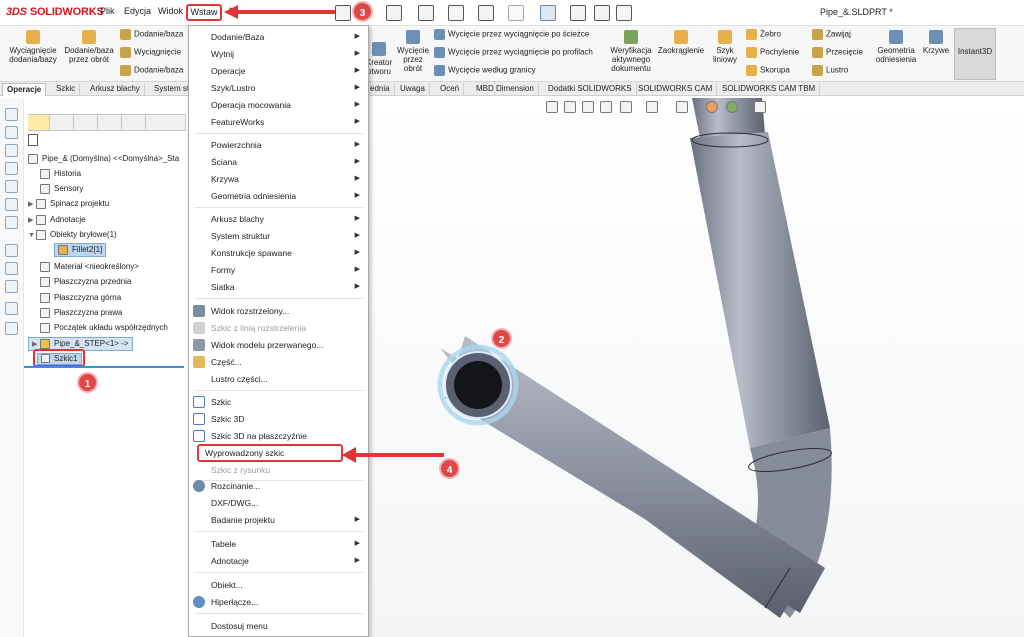 The image size is (1024, 637). I want to click on tab-operacje: Operacje, so click(24, 89).